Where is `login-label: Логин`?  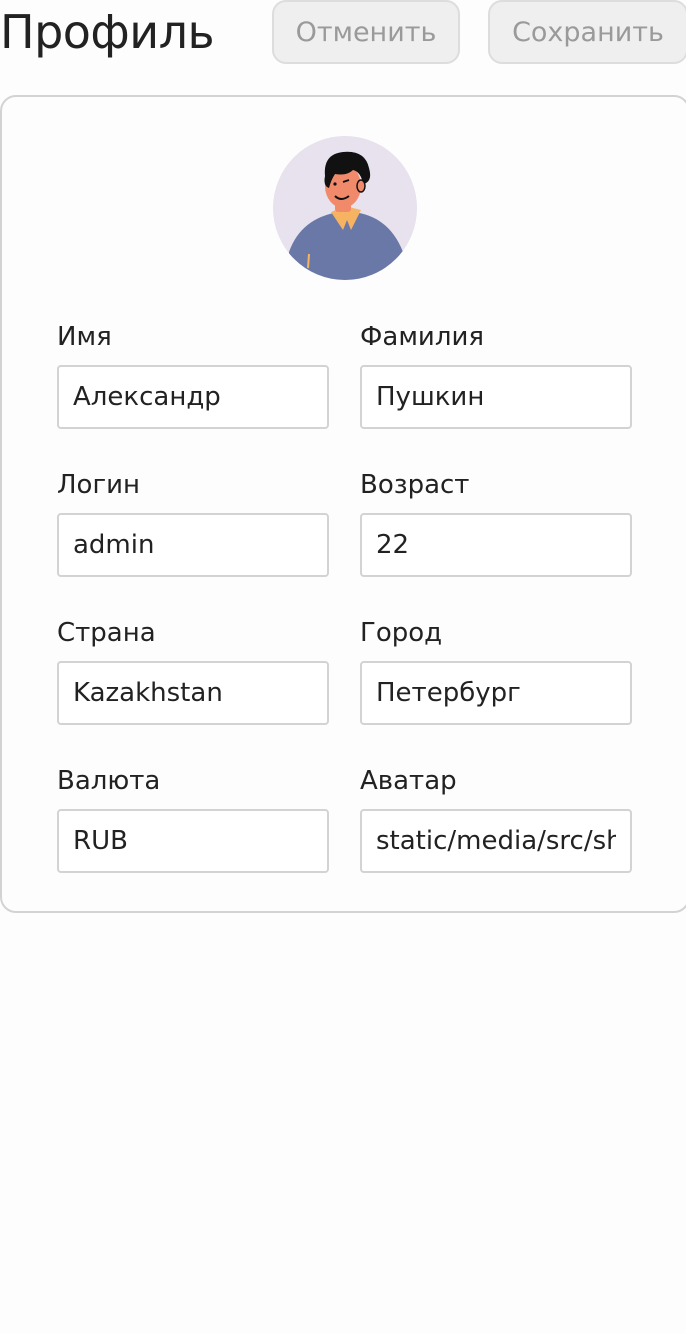
login-label: Логин is located at coordinates (99, 485).